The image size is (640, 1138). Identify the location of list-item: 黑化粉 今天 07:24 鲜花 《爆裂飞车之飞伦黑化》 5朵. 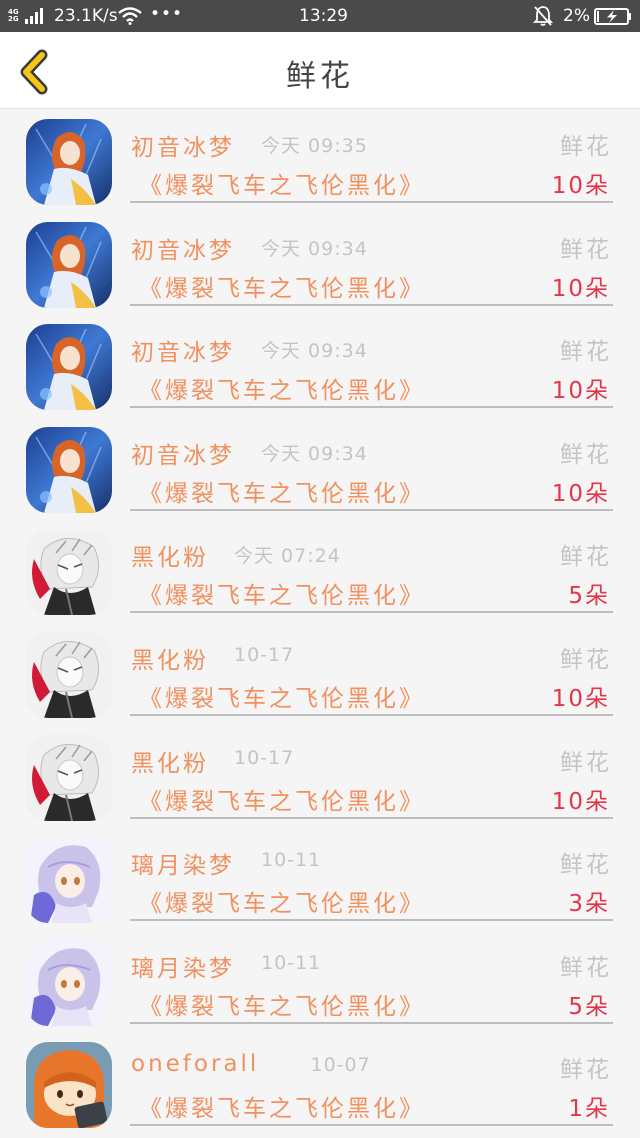
(320, 571).